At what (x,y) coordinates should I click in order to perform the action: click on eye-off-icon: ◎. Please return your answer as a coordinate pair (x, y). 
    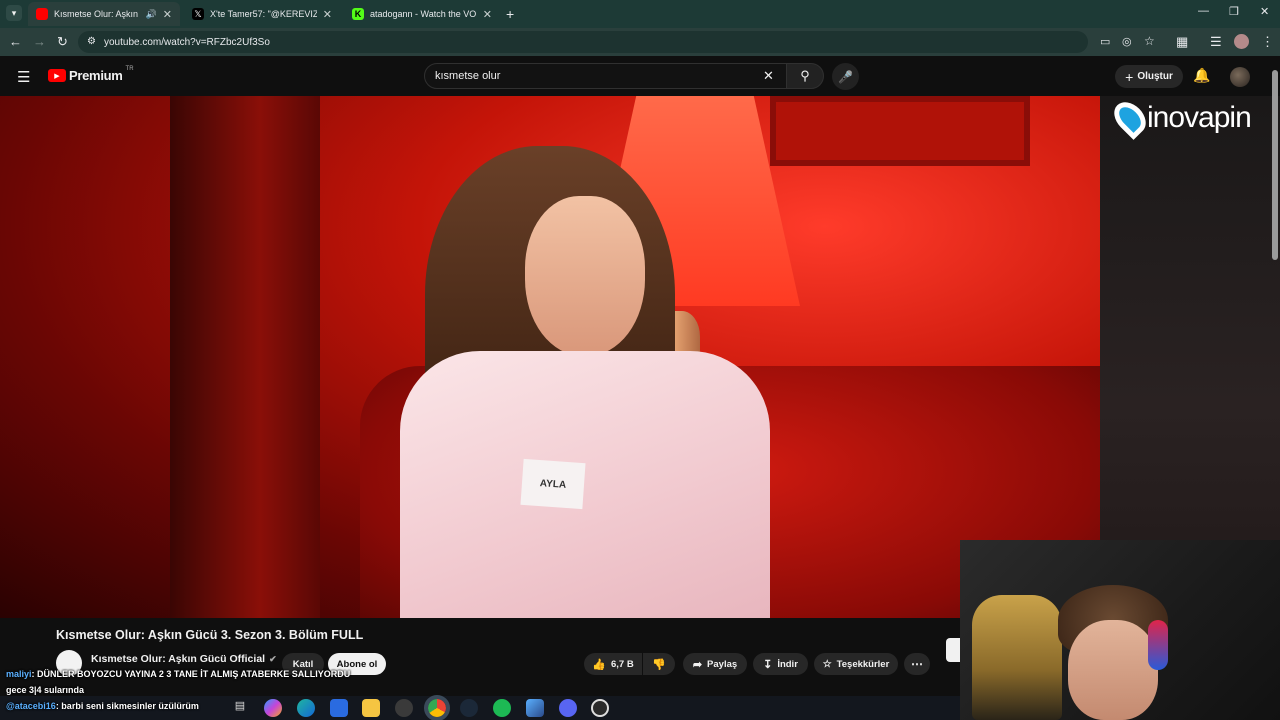
    Looking at the image, I should click on (1127, 41).